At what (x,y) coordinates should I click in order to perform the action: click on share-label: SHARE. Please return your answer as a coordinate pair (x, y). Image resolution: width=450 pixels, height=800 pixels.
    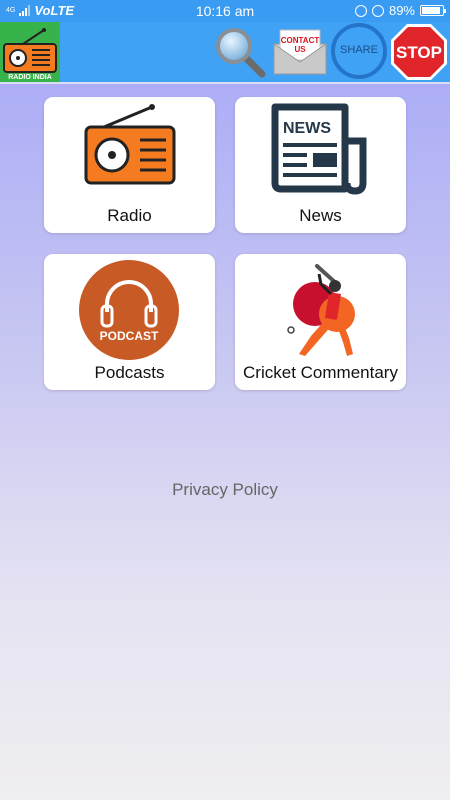
    Looking at the image, I should click on (359, 50).